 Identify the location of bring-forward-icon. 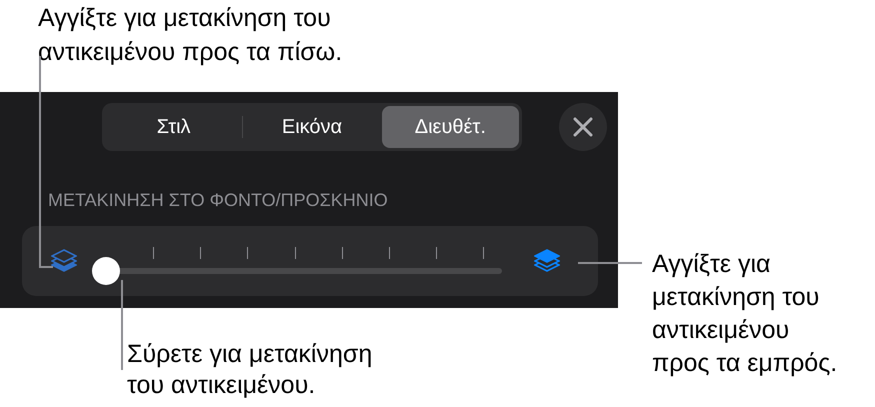
(547, 261).